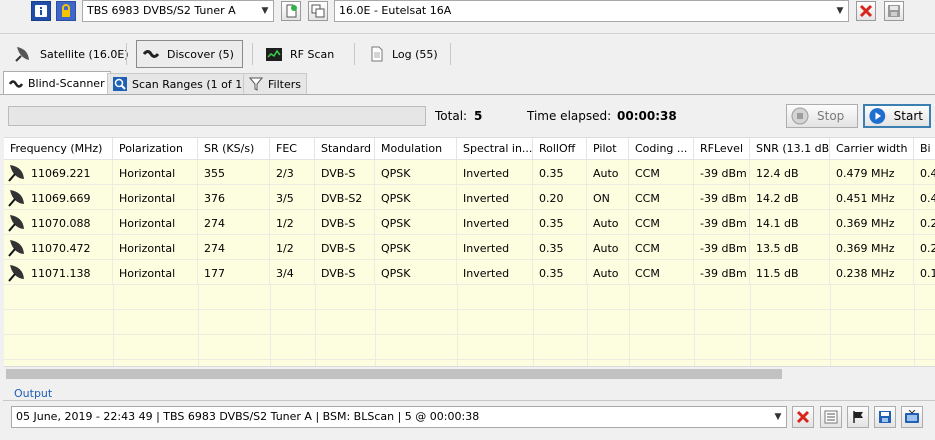  I want to click on cell-bitrate: 0.1, so click(924, 272).